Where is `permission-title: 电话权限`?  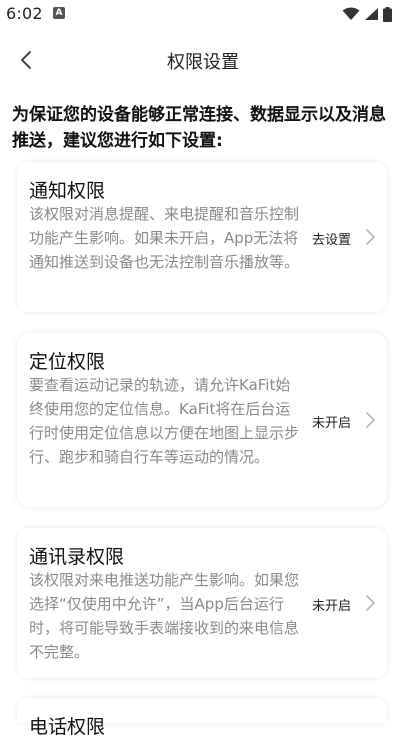
permission-title: 电话权限 is located at coordinates (67, 727).